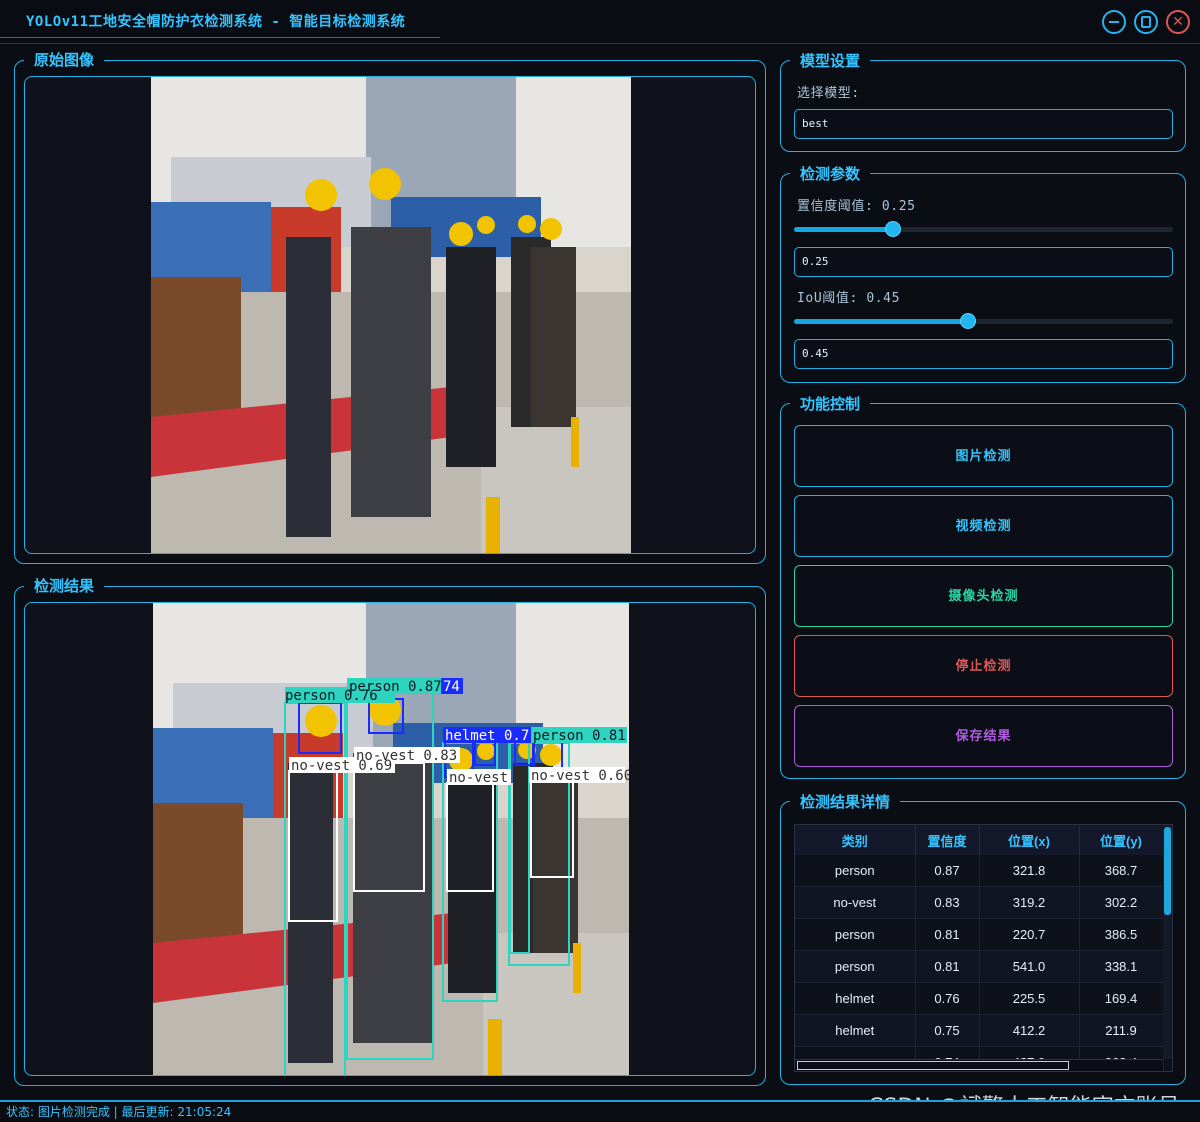 The height and width of the screenshot is (1122, 1200). I want to click on table-header-row: 类别 置信度 位置(x) 位置(y), so click(979, 840).